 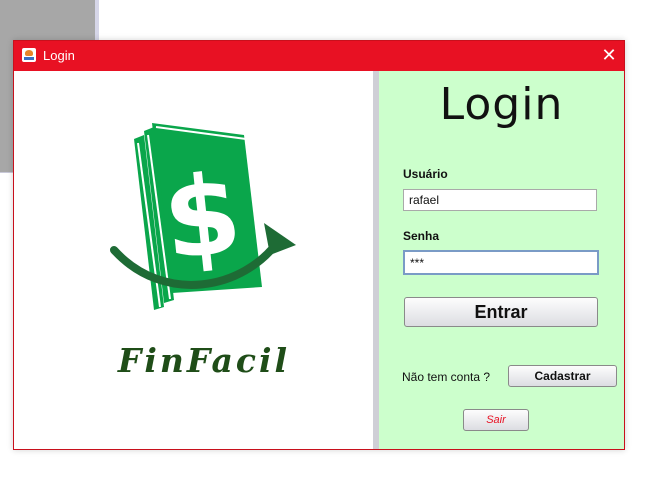 What do you see at coordinates (29, 55) in the screenshot?
I see `java-cup-icon` at bounding box center [29, 55].